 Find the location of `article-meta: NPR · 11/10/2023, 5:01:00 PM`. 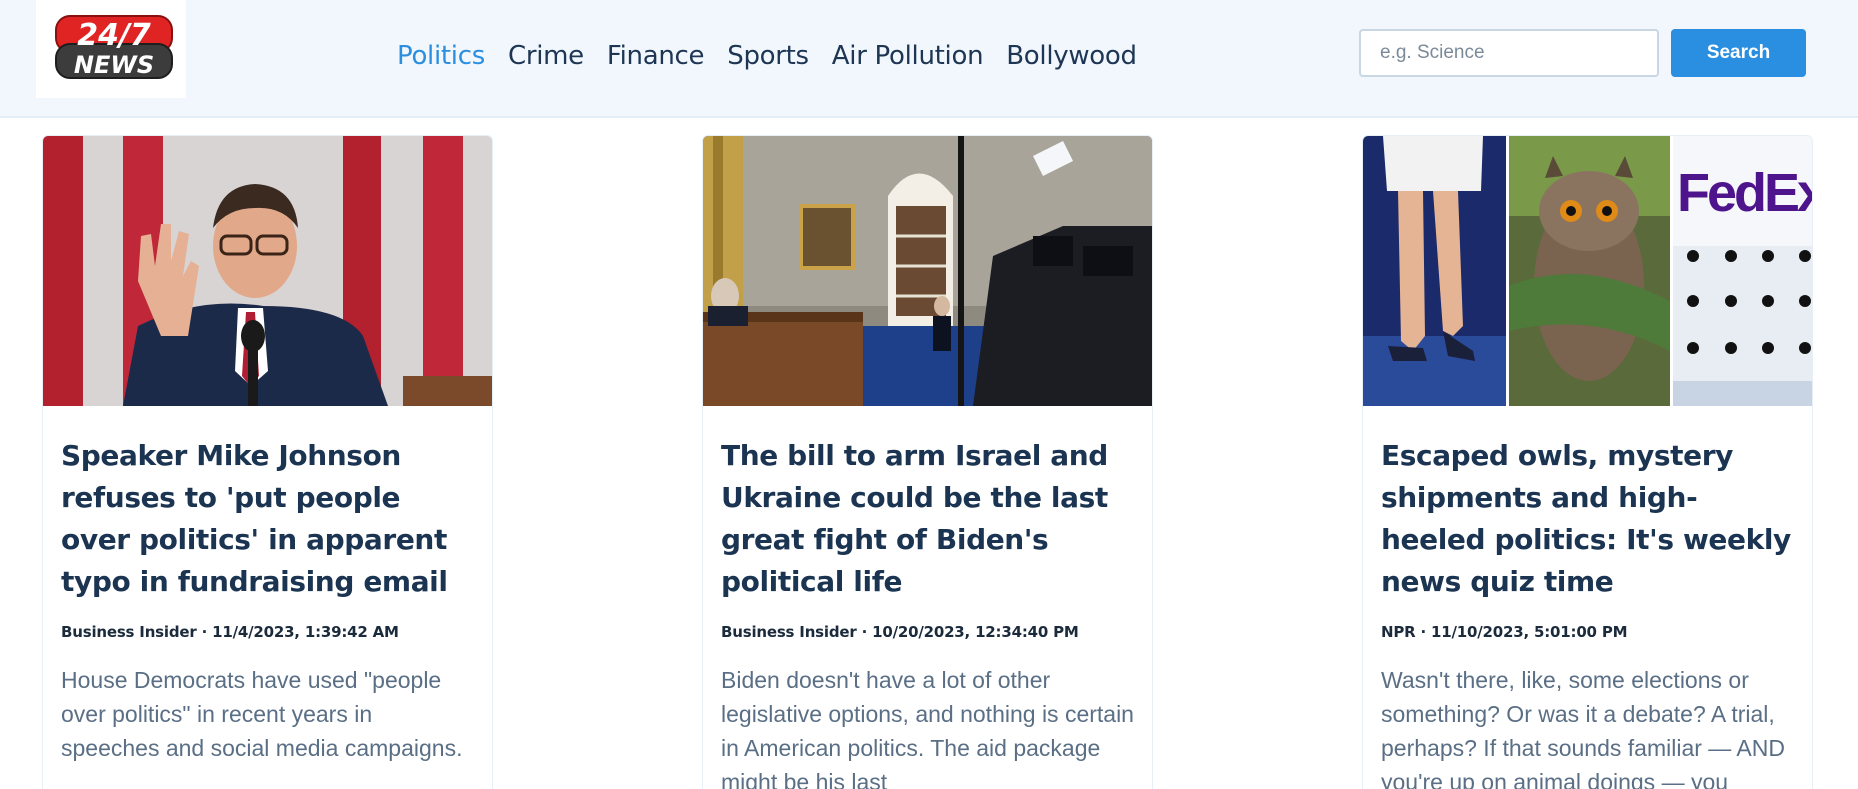

article-meta: NPR · 11/10/2023, 5:01:00 PM is located at coordinates (1504, 632).